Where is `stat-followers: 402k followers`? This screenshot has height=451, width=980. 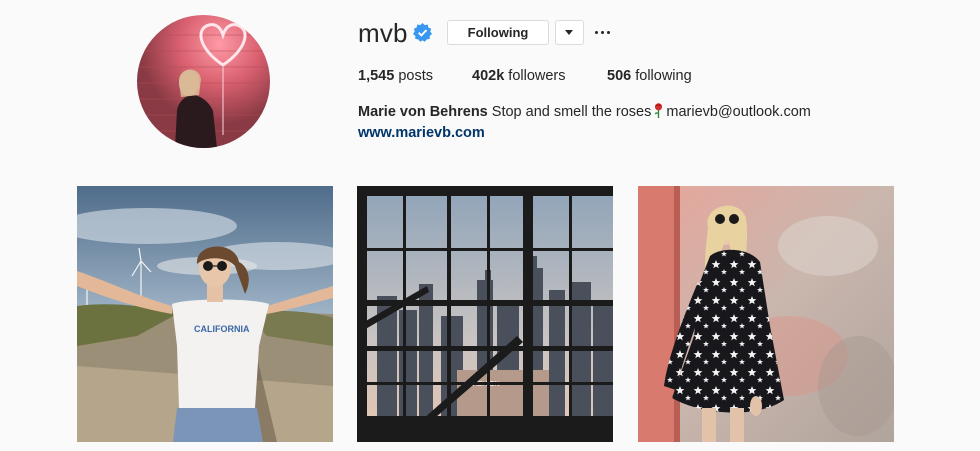 stat-followers: 402k followers is located at coordinates (519, 76).